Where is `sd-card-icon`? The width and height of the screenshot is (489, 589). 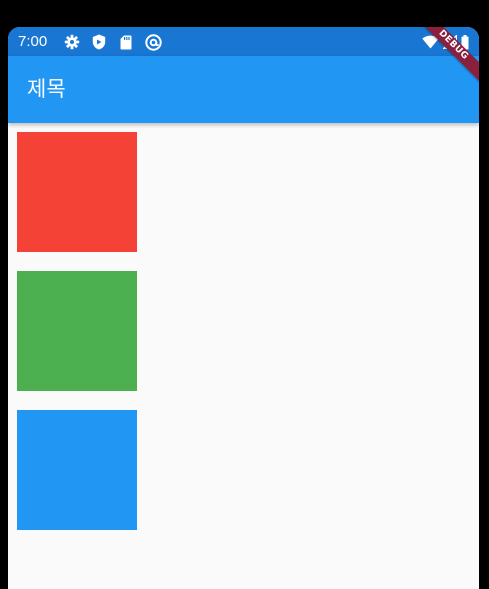
sd-card-icon is located at coordinates (126, 42).